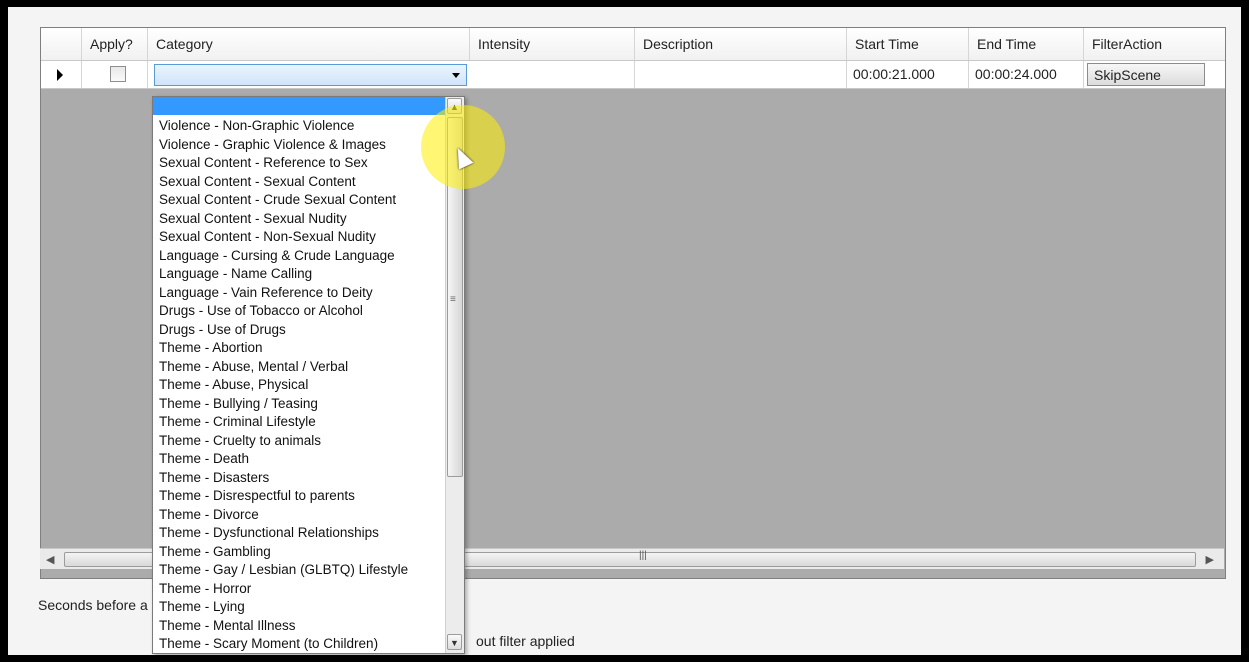  I want to click on category-combobox, so click(310, 75).